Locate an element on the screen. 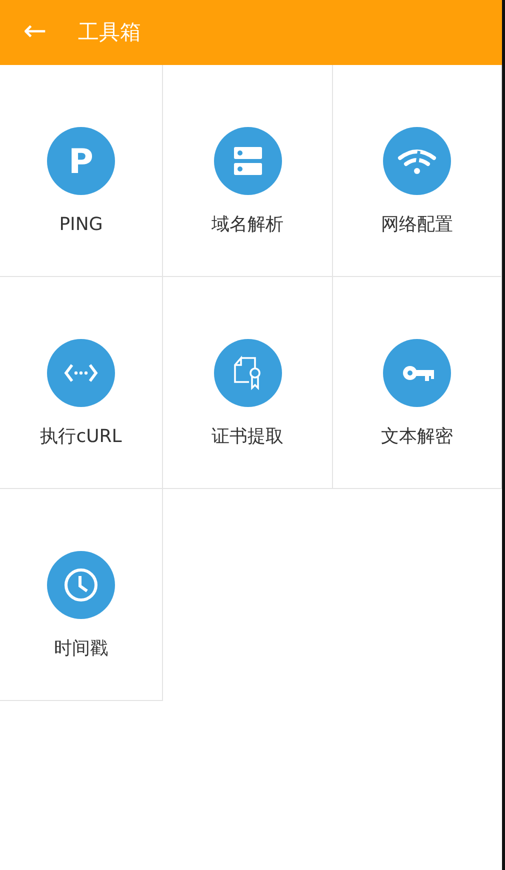 The width and height of the screenshot is (505, 870). tool-tile: 执行cURL is located at coordinates (81, 383).